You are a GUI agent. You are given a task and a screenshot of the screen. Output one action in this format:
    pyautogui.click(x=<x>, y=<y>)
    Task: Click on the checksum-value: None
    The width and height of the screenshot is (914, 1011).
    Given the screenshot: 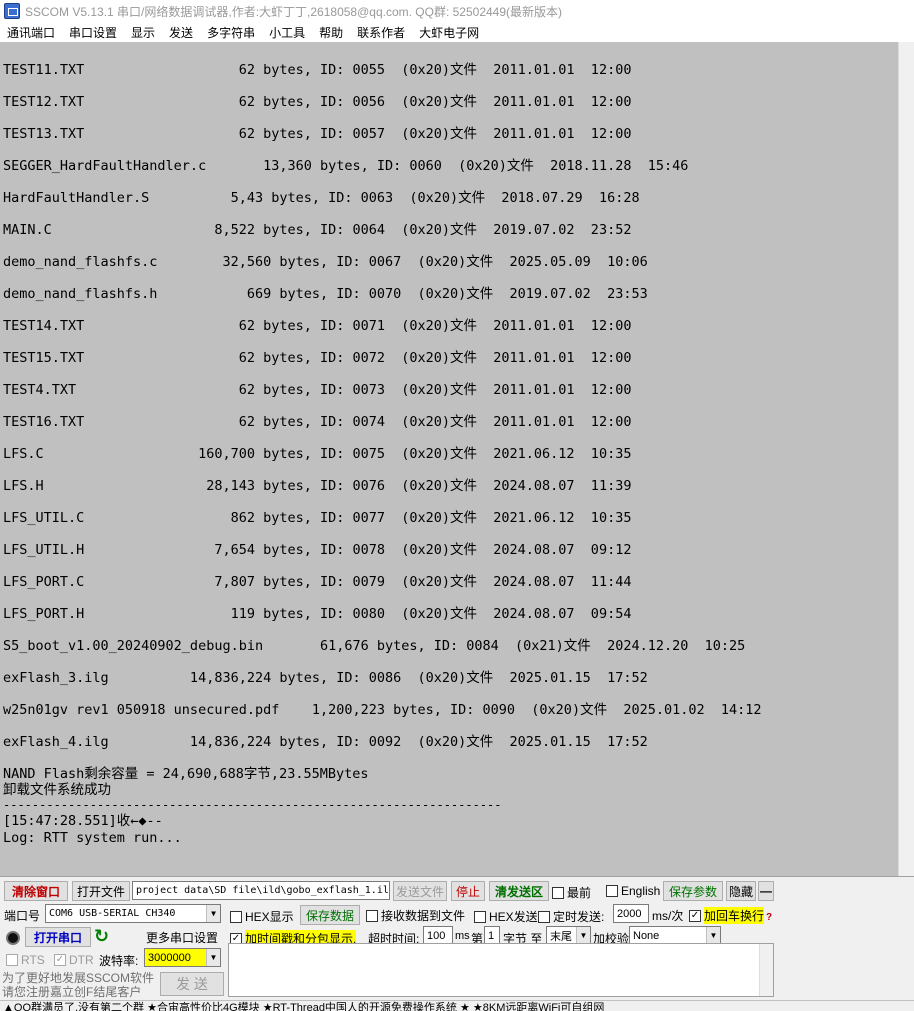 What is the action you would take?
    pyautogui.click(x=646, y=935)
    